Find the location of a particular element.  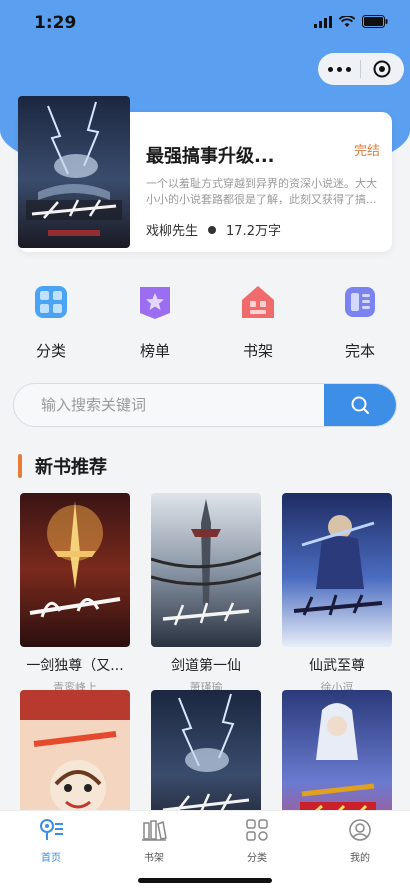

tab-label: 书架 is located at coordinates (154, 858).